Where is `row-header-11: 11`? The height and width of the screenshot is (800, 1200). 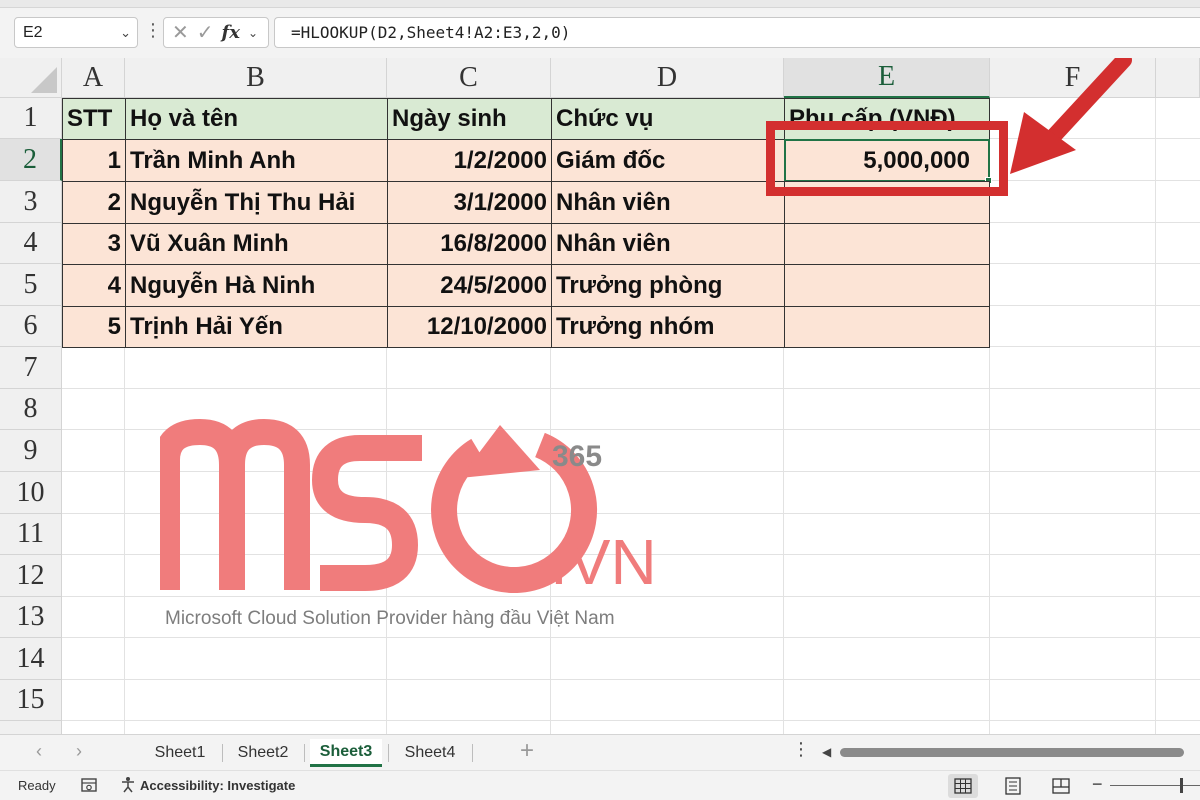 row-header-11: 11 is located at coordinates (31, 534).